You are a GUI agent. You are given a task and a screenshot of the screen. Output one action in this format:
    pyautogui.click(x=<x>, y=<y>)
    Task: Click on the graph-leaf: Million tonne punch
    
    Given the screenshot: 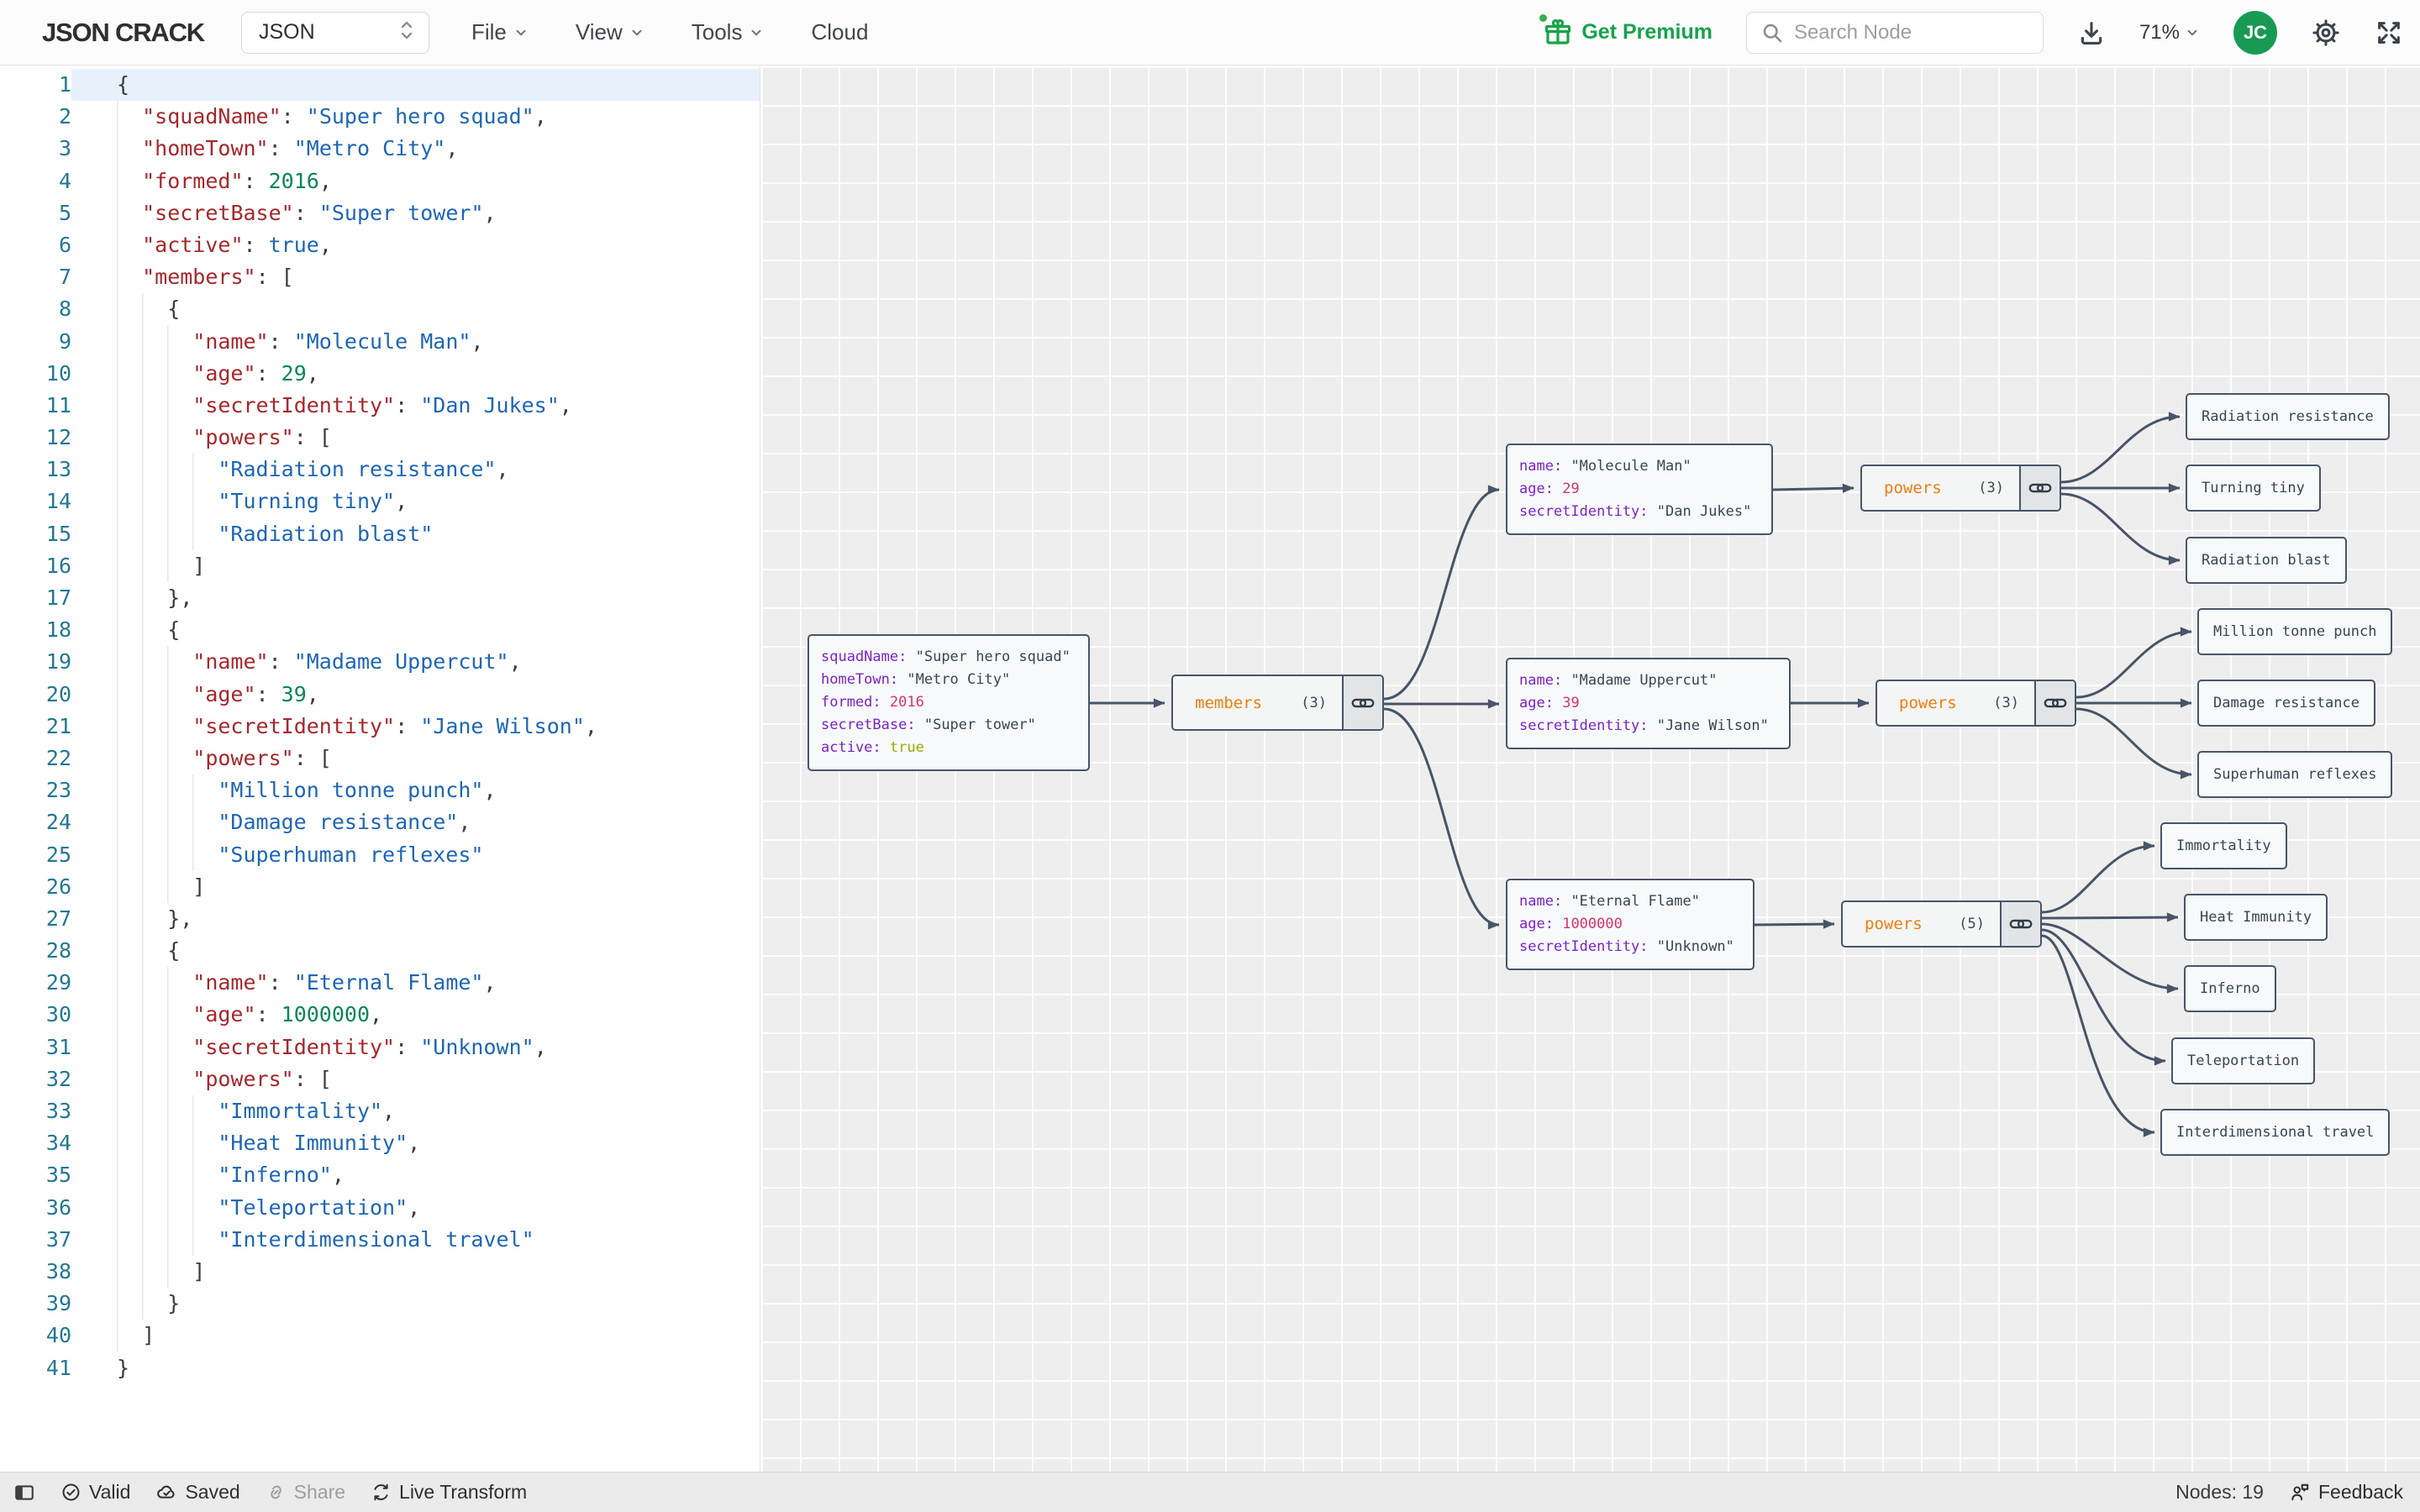 What is the action you would take?
    pyautogui.click(x=2295, y=631)
    